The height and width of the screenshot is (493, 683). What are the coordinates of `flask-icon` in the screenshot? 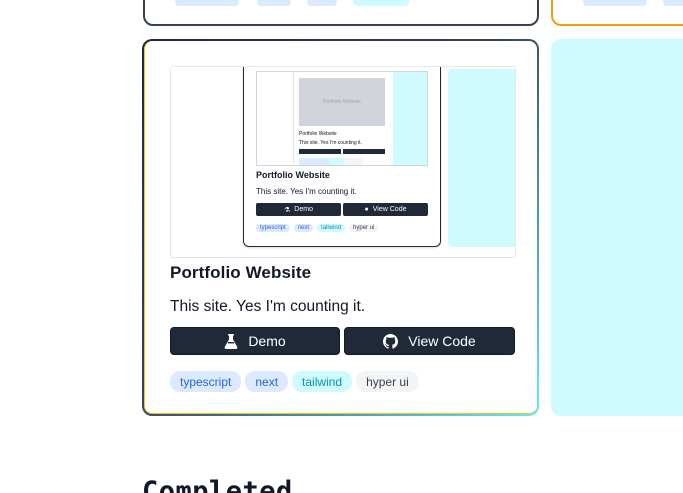 It's located at (231, 341).